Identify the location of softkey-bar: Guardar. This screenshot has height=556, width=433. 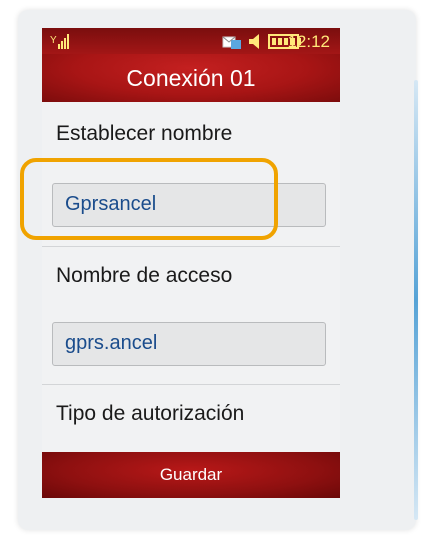
(191, 475).